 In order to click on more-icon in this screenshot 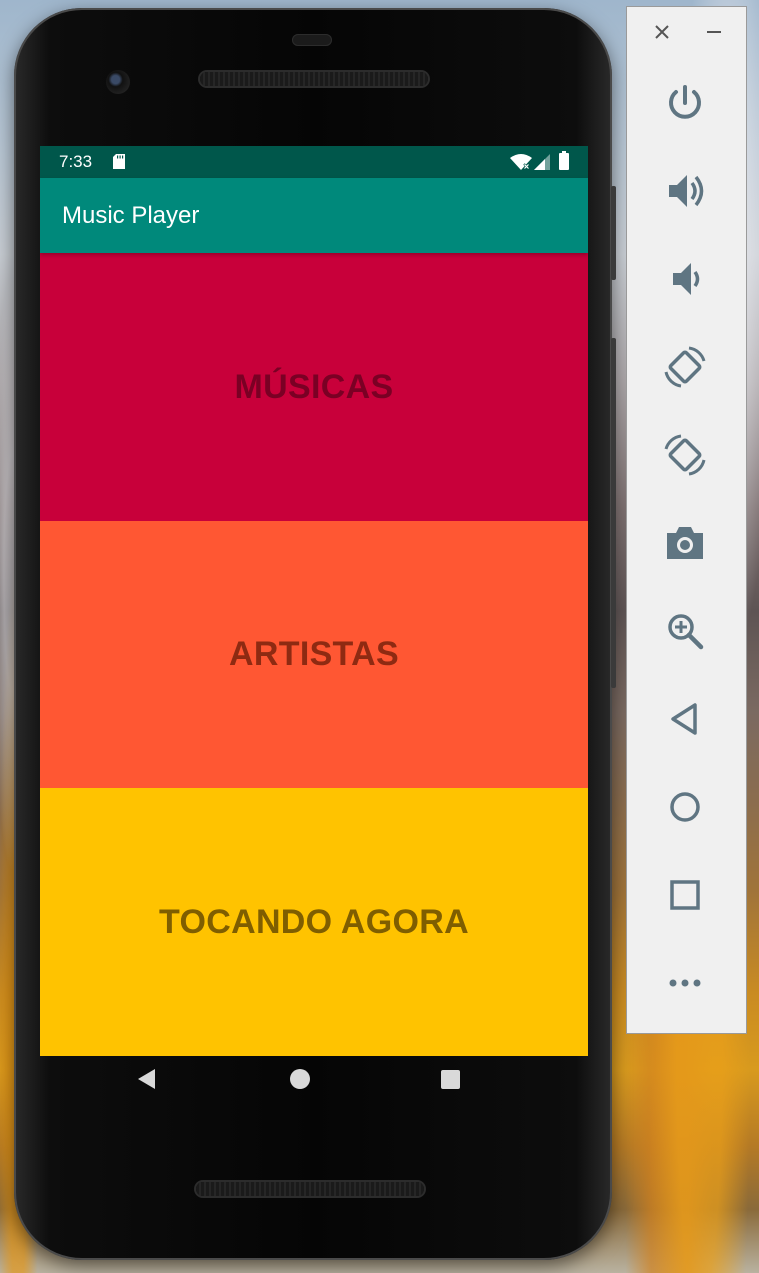, I will do `click(685, 983)`.